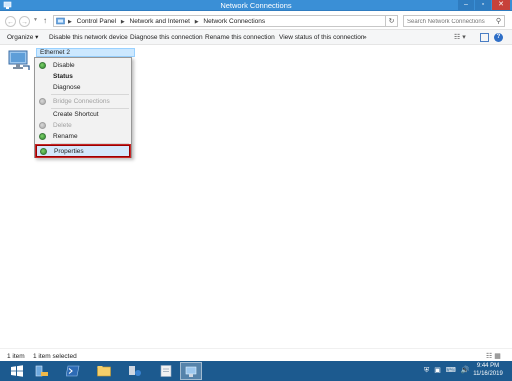 Image resolution: width=512 pixels, height=381 pixels. I want to click on menu-item-label: Bridge Connections, so click(81, 101).